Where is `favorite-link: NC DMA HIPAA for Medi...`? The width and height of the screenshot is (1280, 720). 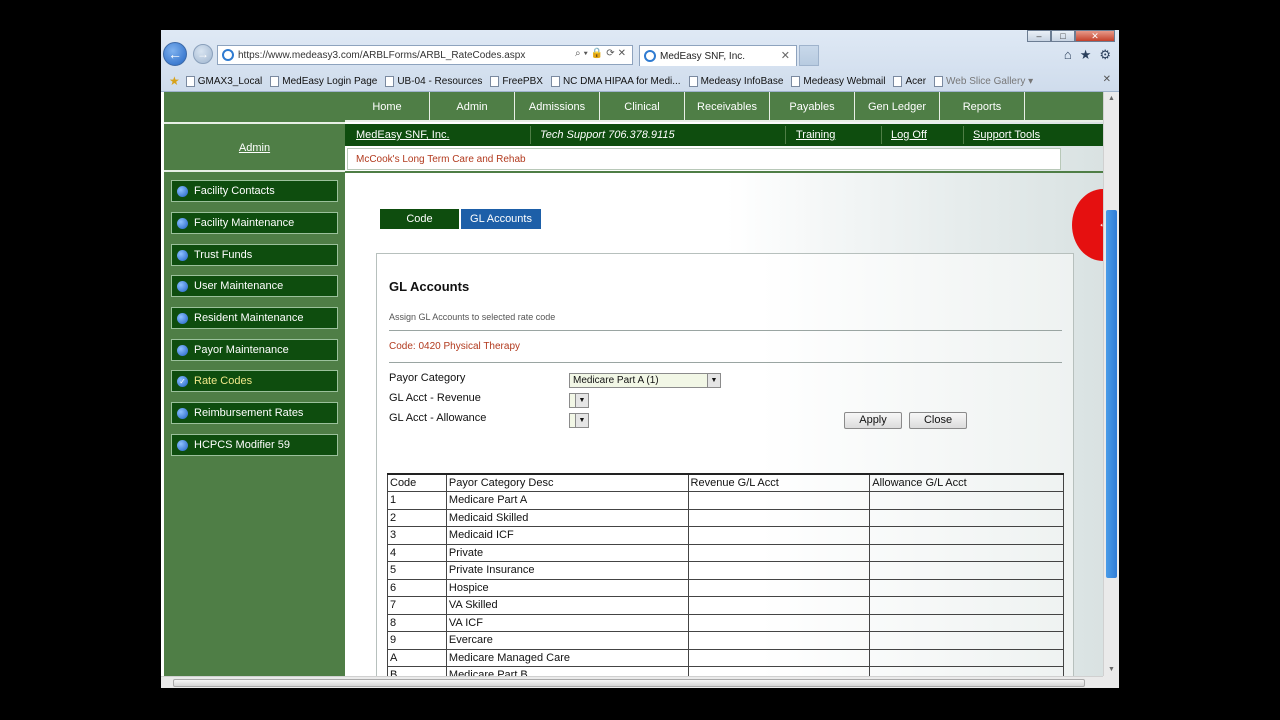
favorite-link: NC DMA HIPAA for Medi... is located at coordinates (615, 81).